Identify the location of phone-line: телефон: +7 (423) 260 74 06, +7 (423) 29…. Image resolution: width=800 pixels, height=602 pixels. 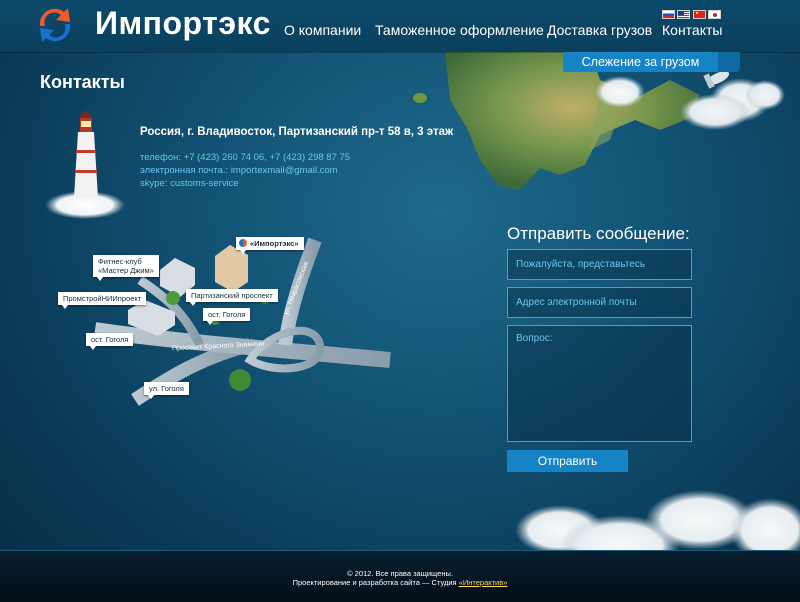
(245, 157).